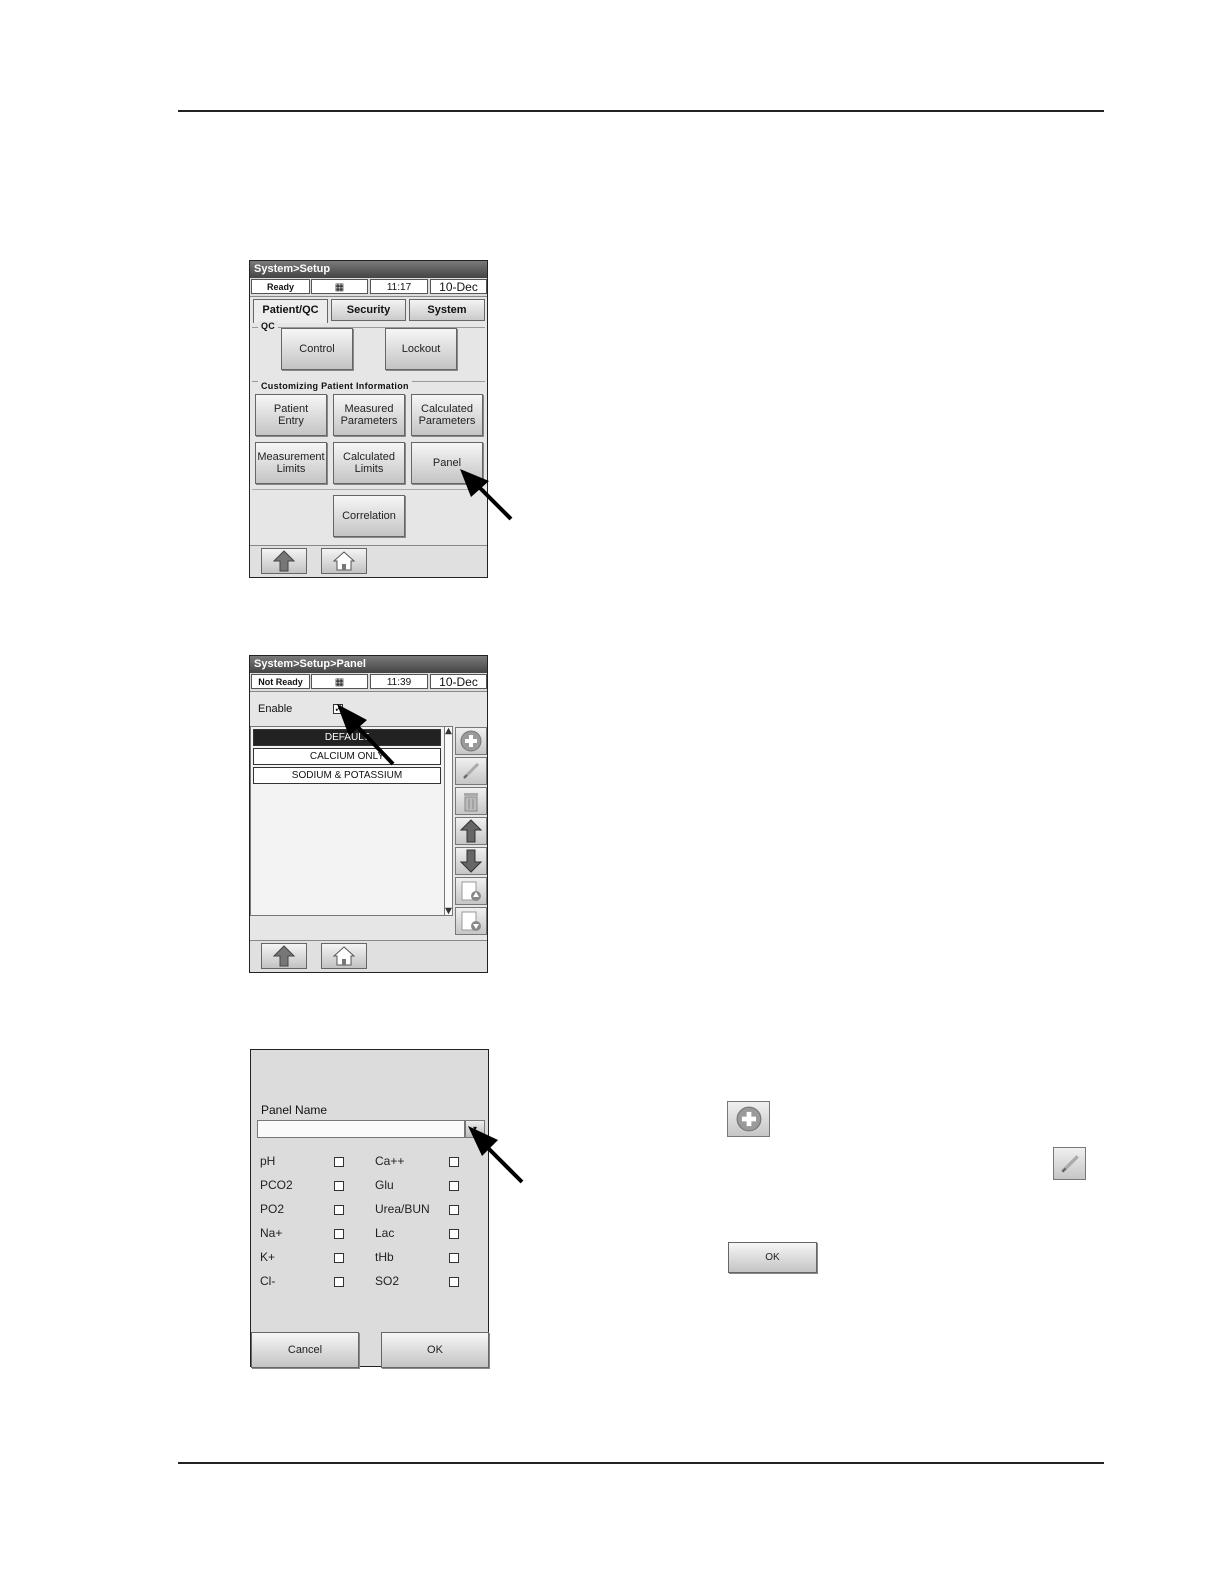  What do you see at coordinates (385, 1233) in the screenshot?
I see `parameter-label: Lac` at bounding box center [385, 1233].